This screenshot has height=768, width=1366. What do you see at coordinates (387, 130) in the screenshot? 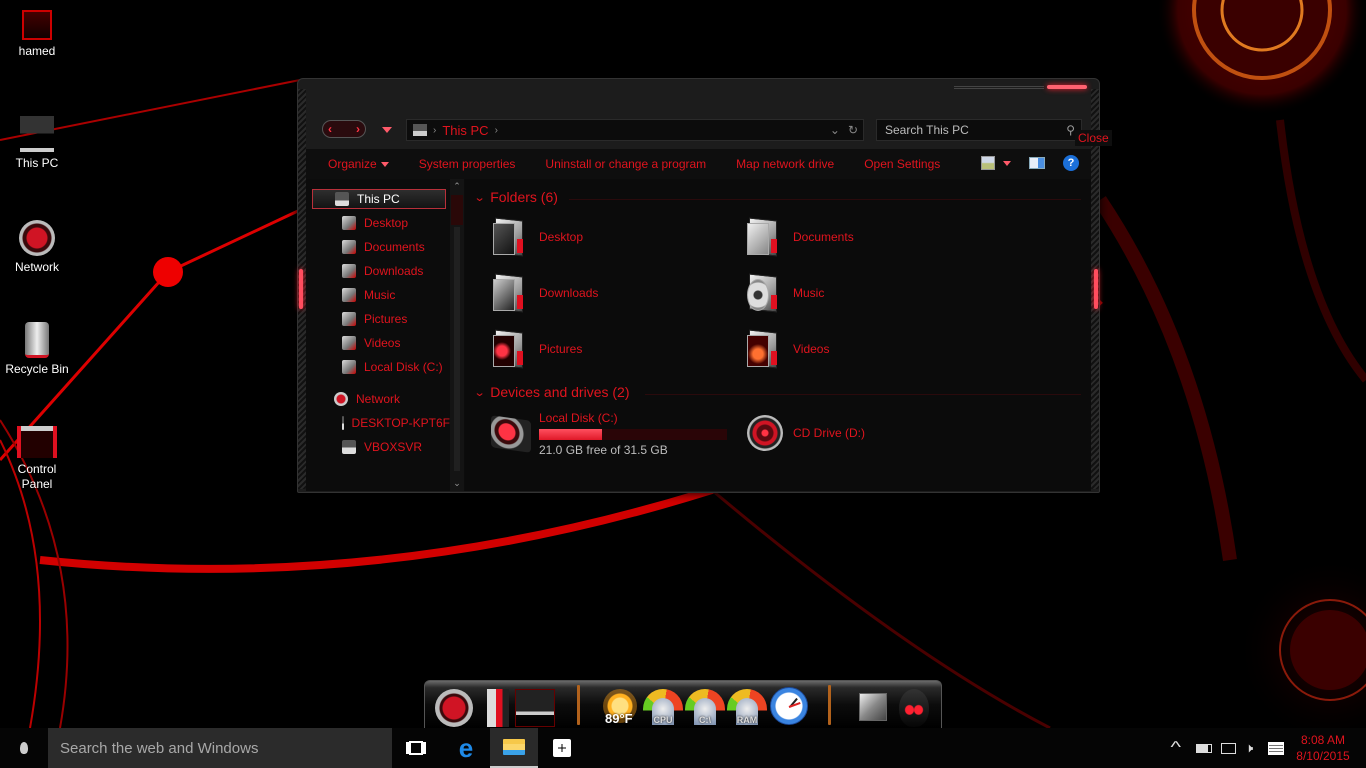
I see `recent-locations-dropdown` at bounding box center [387, 130].